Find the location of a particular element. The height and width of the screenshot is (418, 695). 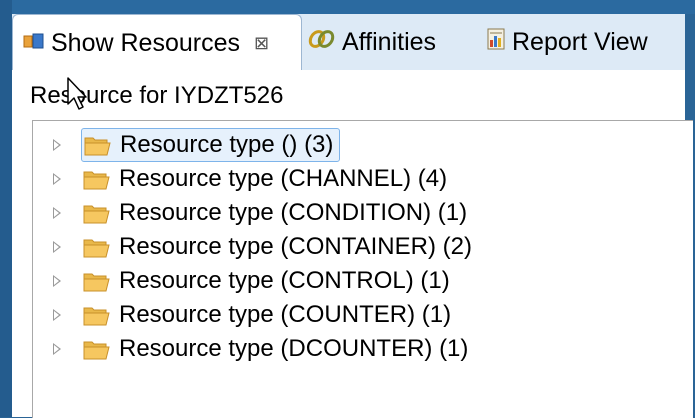

tree-row: Resource type (DCOUNTER) (1) is located at coordinates (353, 349).